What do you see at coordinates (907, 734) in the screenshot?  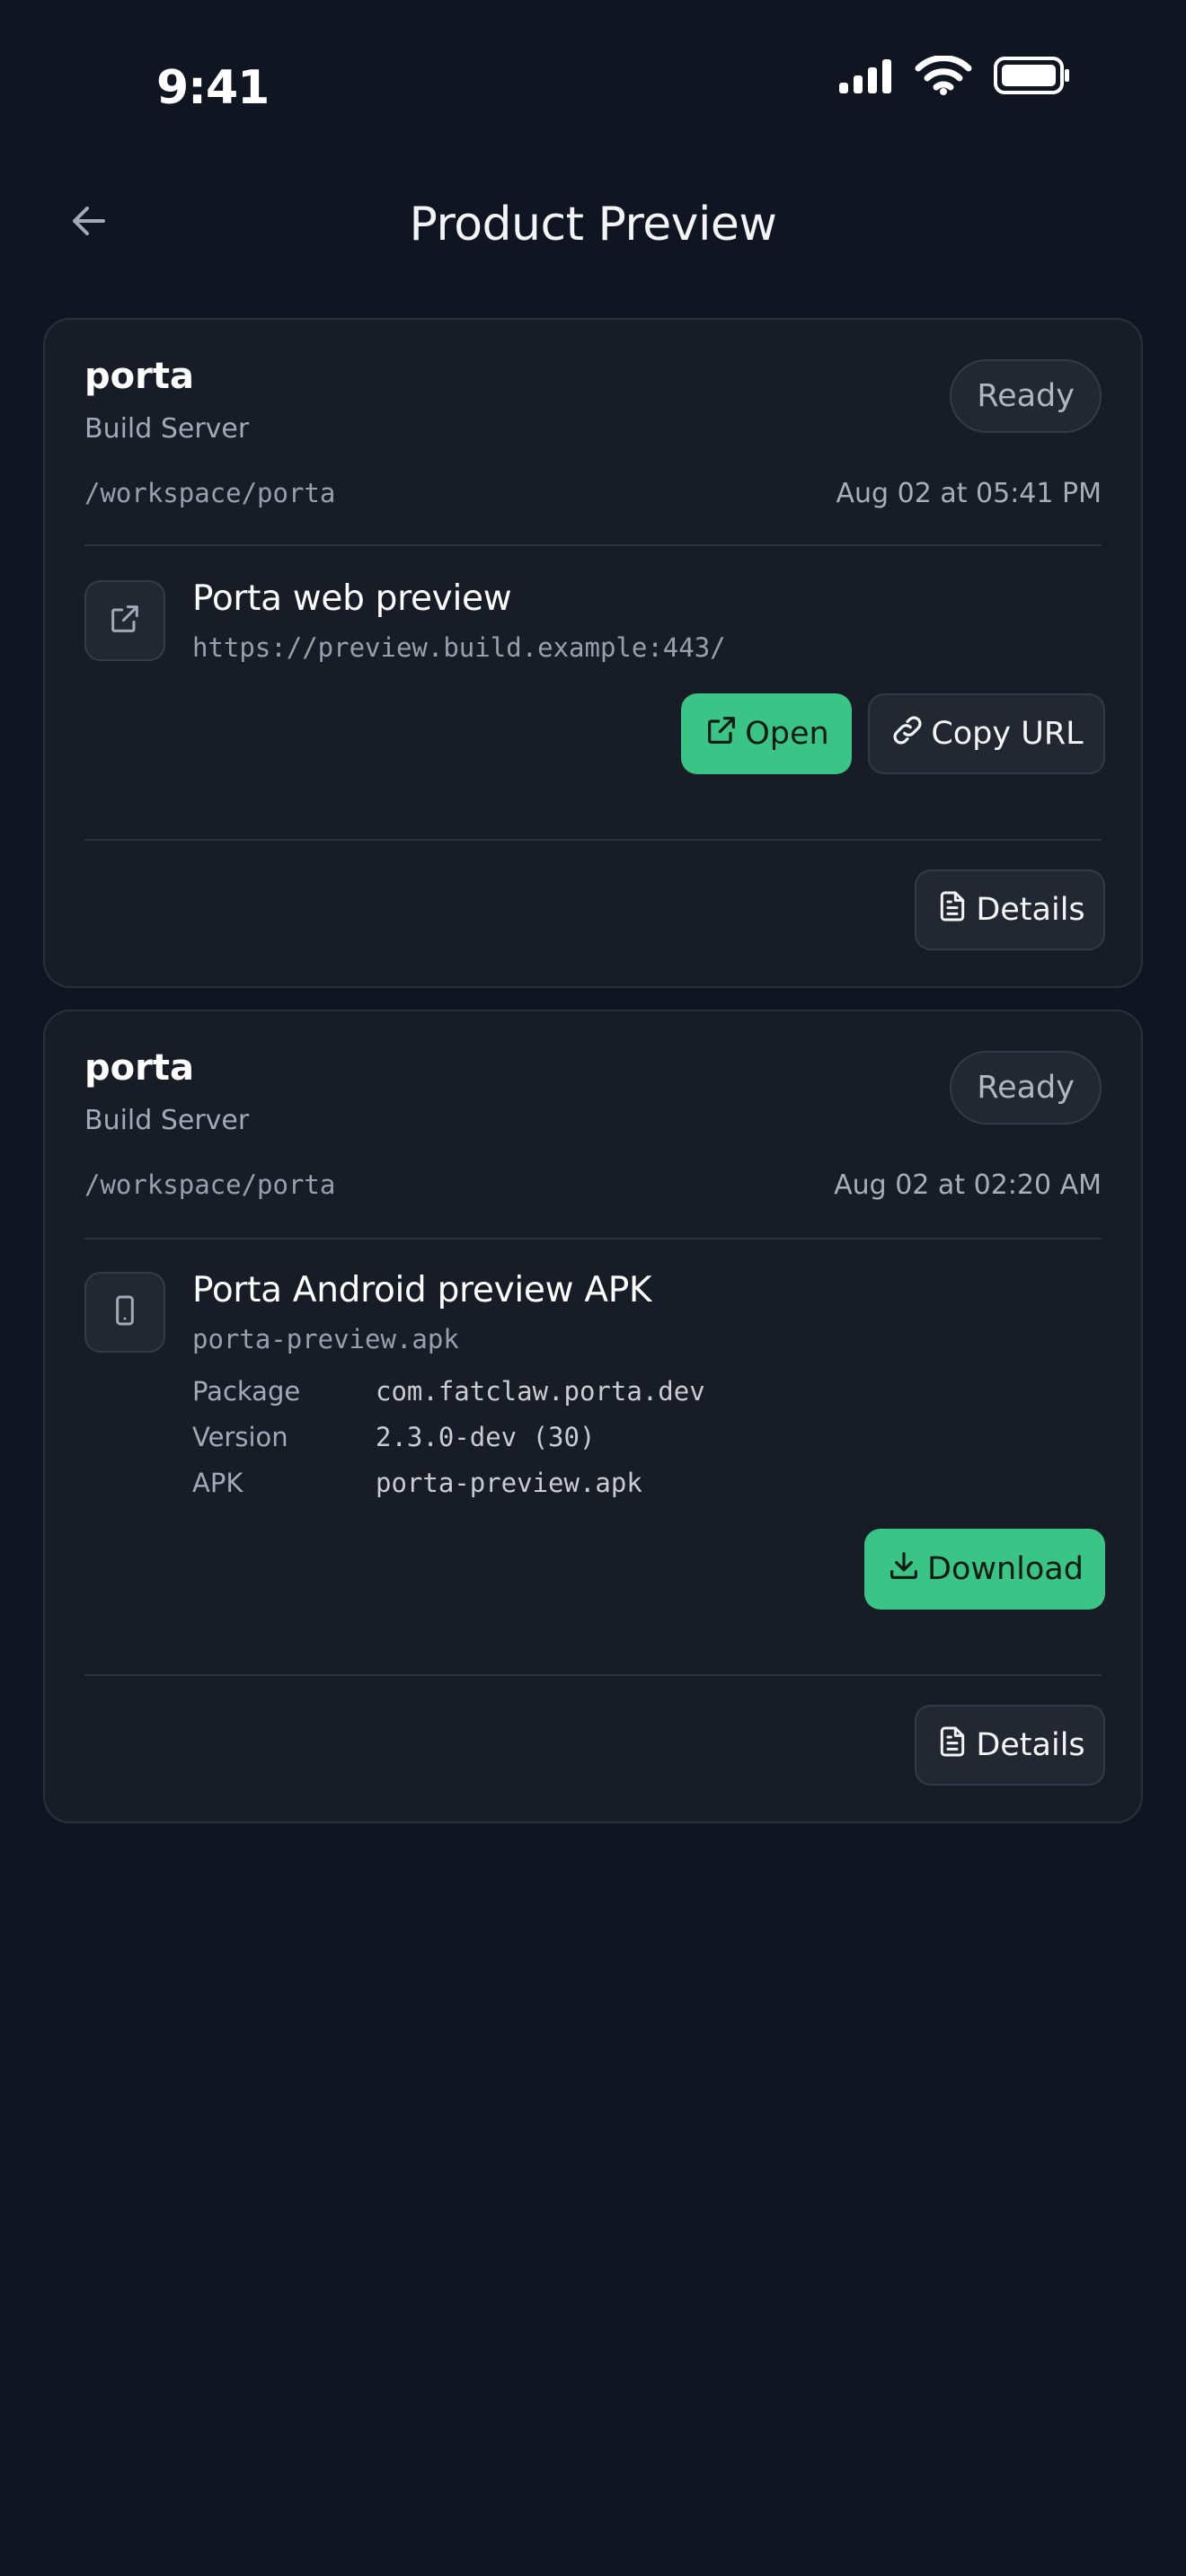 I see `link-icon` at bounding box center [907, 734].